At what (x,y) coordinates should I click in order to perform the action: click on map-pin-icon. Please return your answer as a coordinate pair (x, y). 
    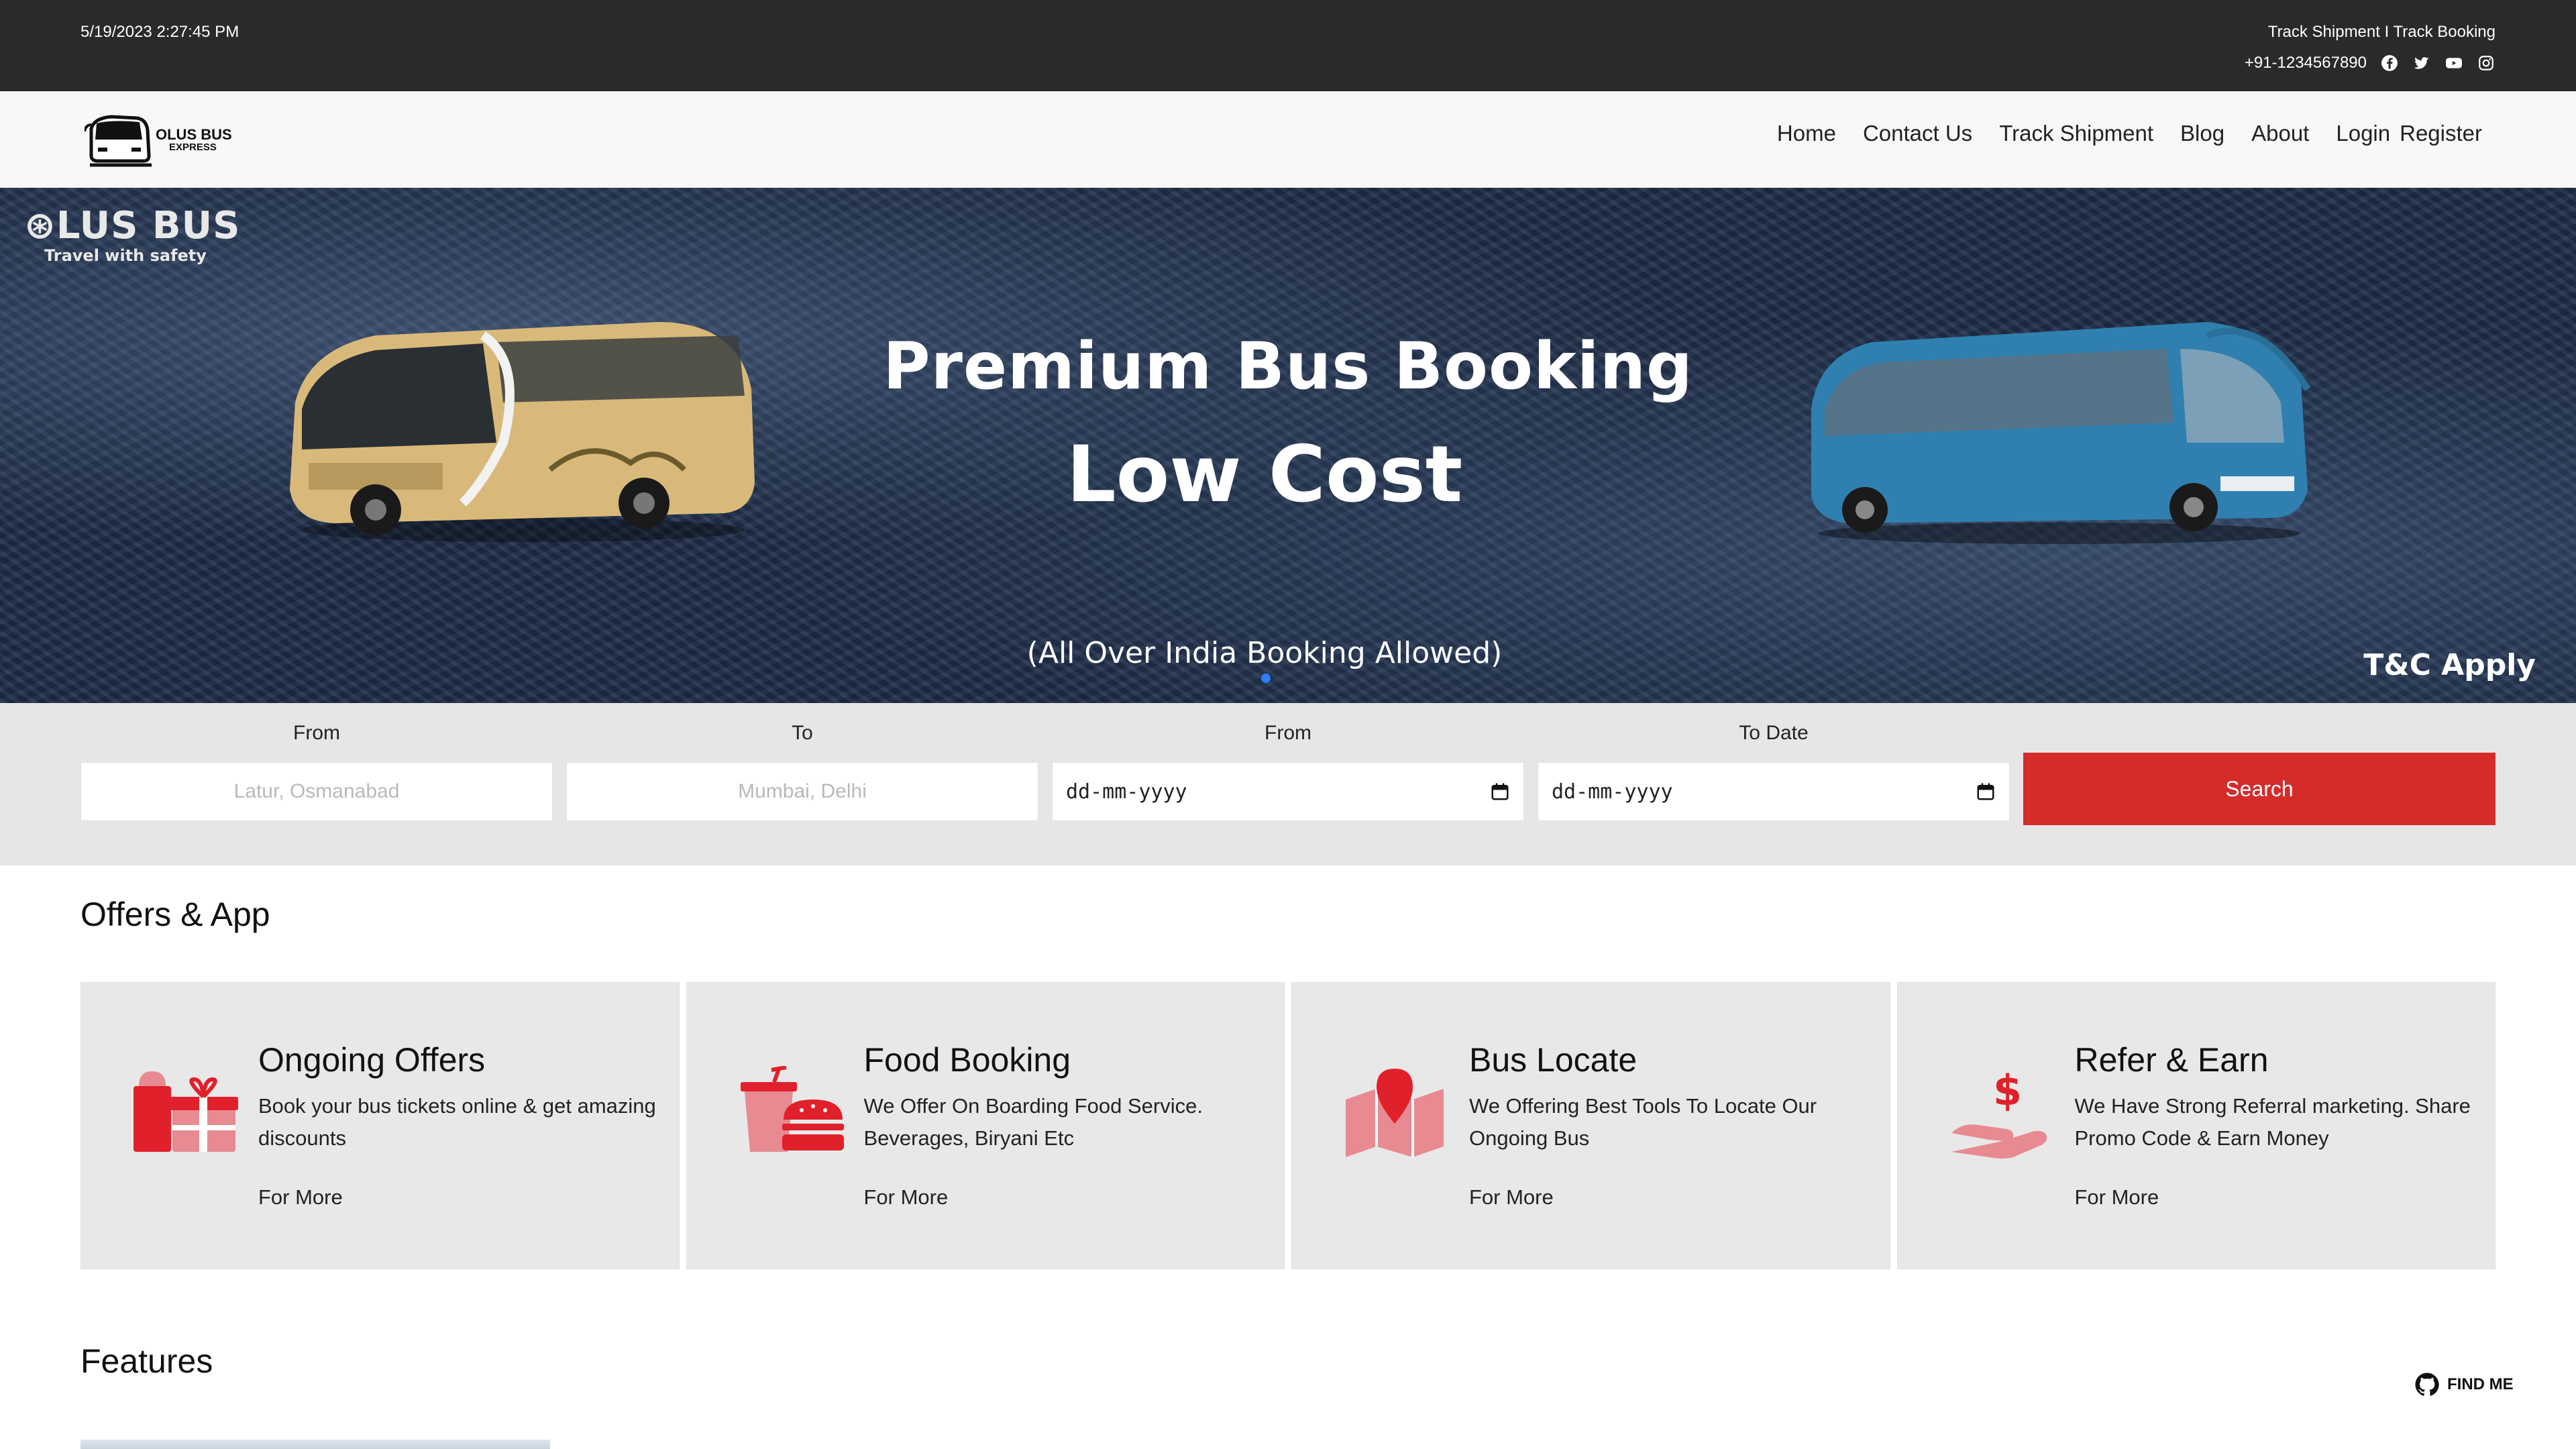
    Looking at the image, I should click on (1395, 1113).